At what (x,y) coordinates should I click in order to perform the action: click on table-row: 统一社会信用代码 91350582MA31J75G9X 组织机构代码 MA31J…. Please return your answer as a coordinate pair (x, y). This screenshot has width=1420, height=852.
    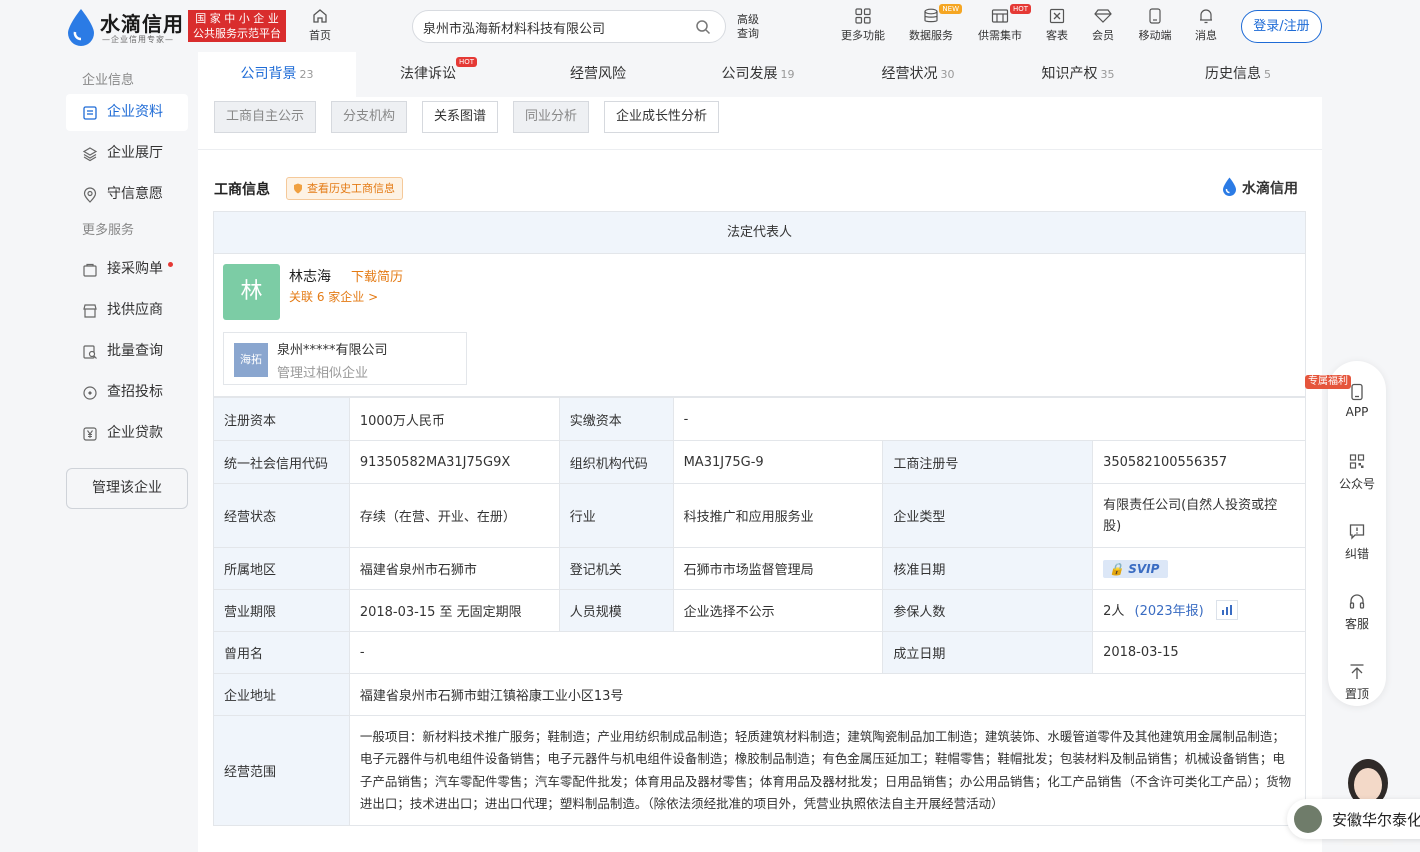
    Looking at the image, I should click on (759, 462).